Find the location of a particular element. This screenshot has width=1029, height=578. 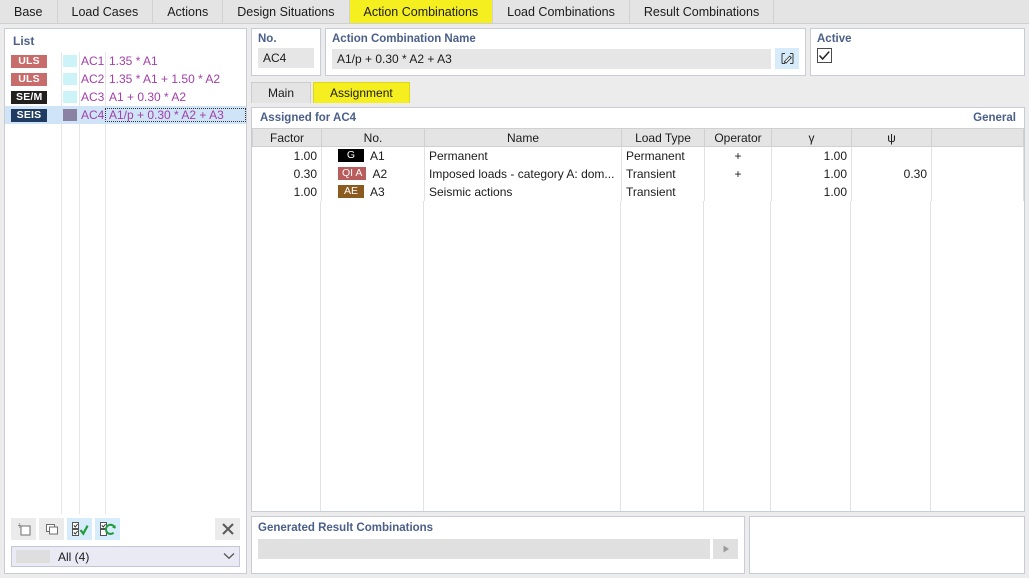

list-filter-dropdown: All (4) is located at coordinates (125, 556).